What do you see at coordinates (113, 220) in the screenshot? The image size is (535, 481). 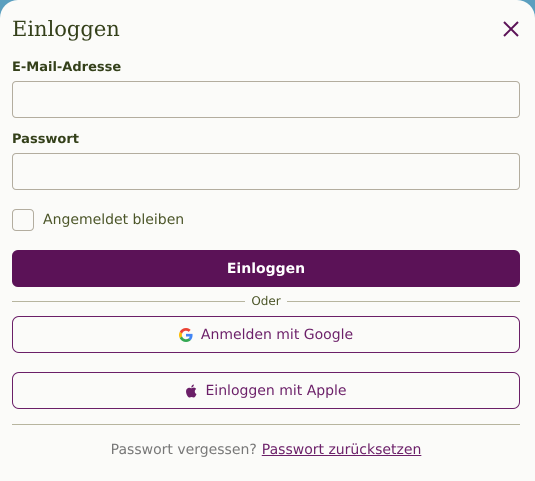 I see `checkbox-label: Angemeldet bleiben` at bounding box center [113, 220].